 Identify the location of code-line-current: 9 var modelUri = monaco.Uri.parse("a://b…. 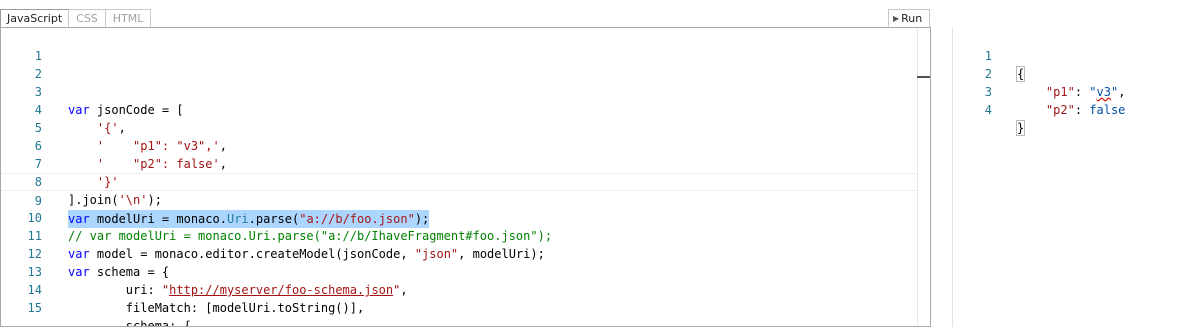
(459, 200).